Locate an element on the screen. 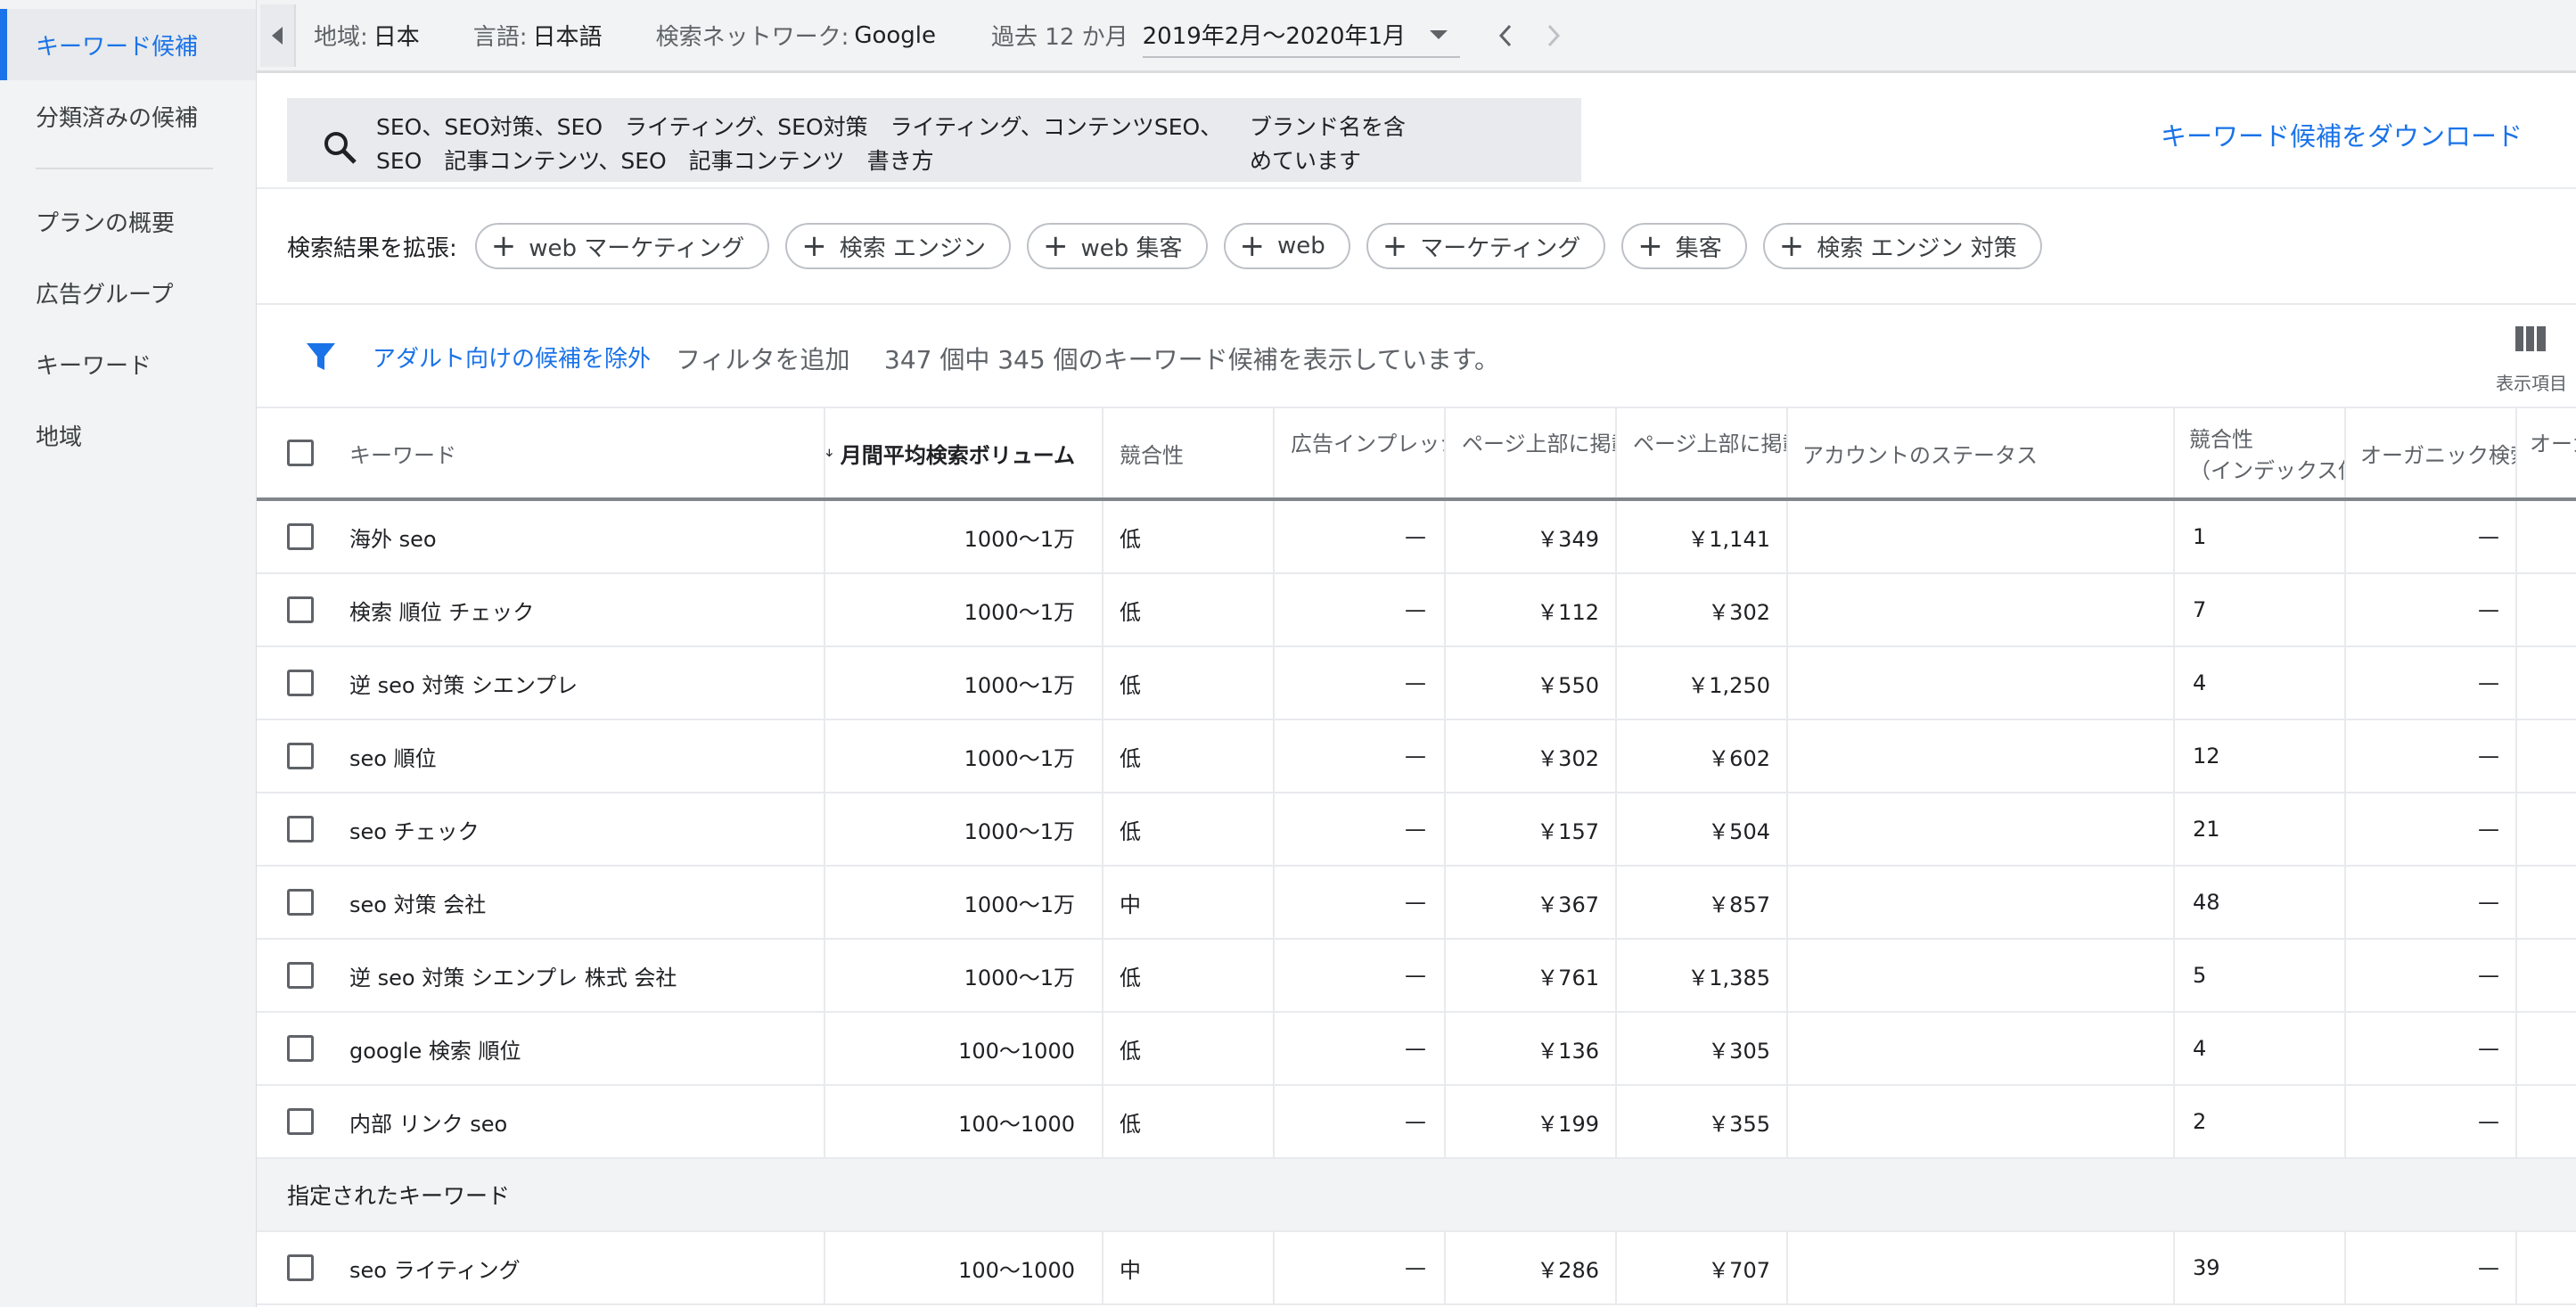  keyword-cell: seo 対策 会社 is located at coordinates (418, 904).